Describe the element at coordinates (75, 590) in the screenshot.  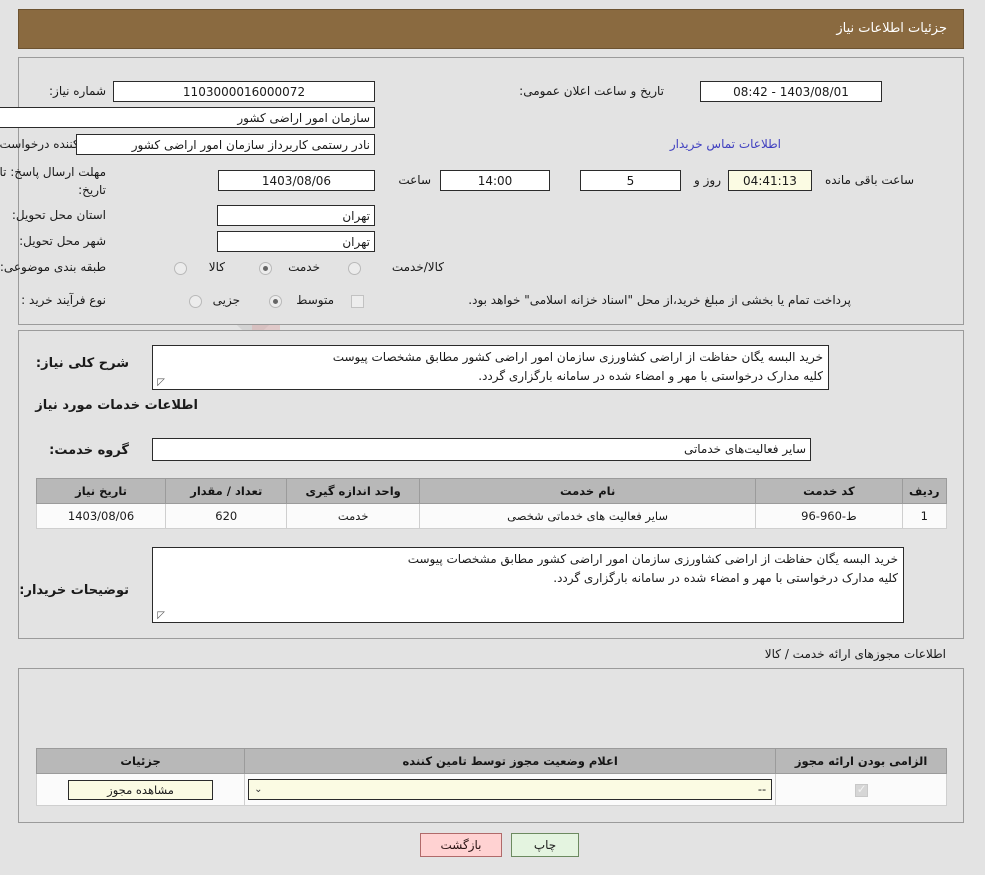
I see `buyer-notes-label: توضیحات خریدار:` at that location.